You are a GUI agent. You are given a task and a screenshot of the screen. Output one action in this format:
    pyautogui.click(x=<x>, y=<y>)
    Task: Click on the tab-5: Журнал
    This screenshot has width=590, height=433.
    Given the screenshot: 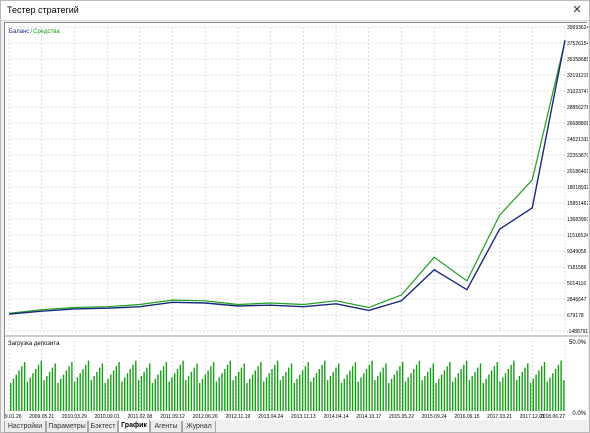 What is the action you would take?
    pyautogui.click(x=199, y=427)
    